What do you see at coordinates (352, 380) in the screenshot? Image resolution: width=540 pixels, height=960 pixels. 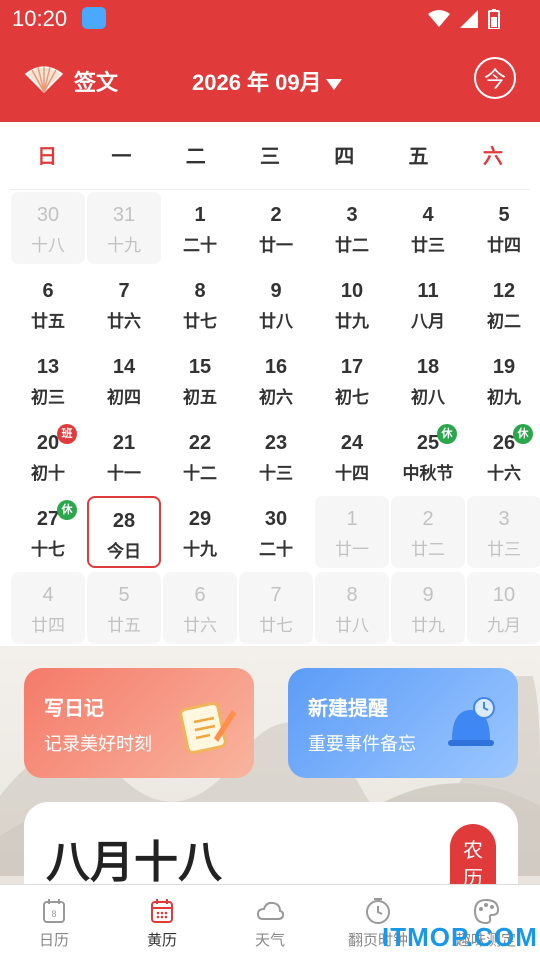 I see `calendar-day-cell: 17 初七` at bounding box center [352, 380].